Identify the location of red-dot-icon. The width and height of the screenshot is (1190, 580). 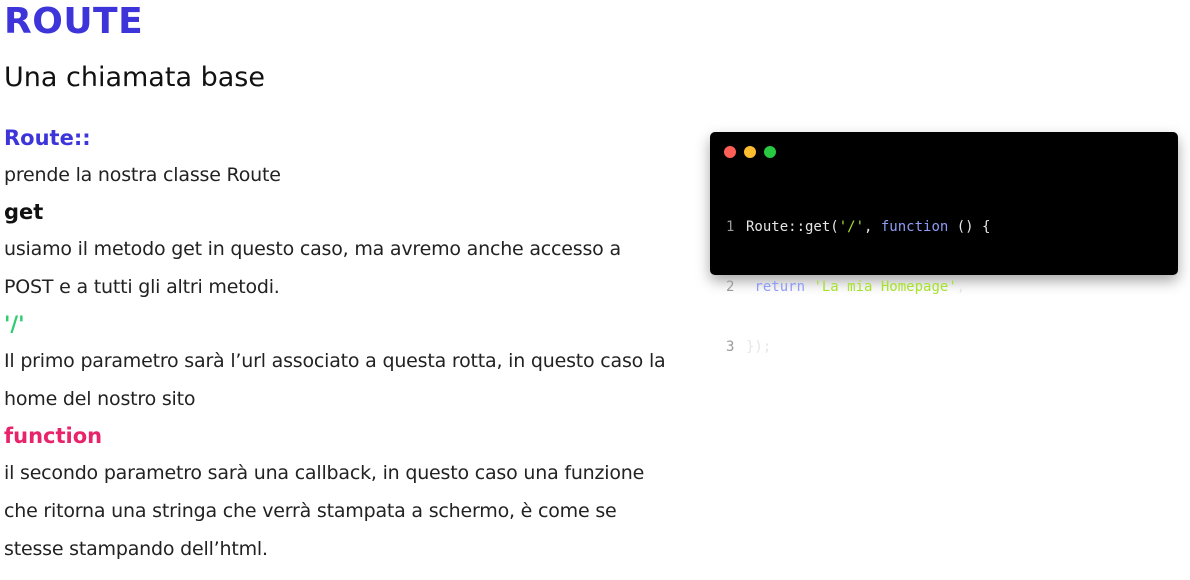
(730, 152).